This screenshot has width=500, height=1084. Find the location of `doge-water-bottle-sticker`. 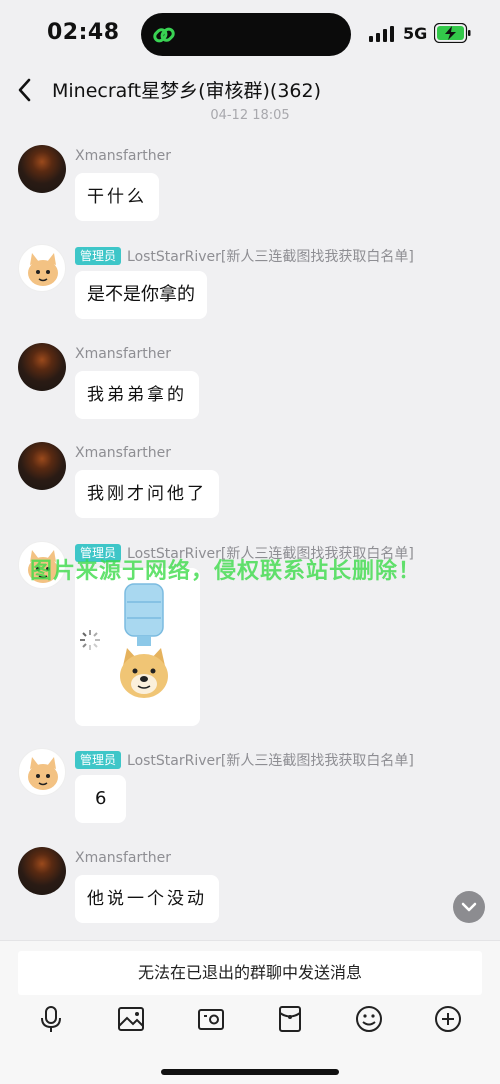

doge-water-bottle-sticker is located at coordinates (124, 640).